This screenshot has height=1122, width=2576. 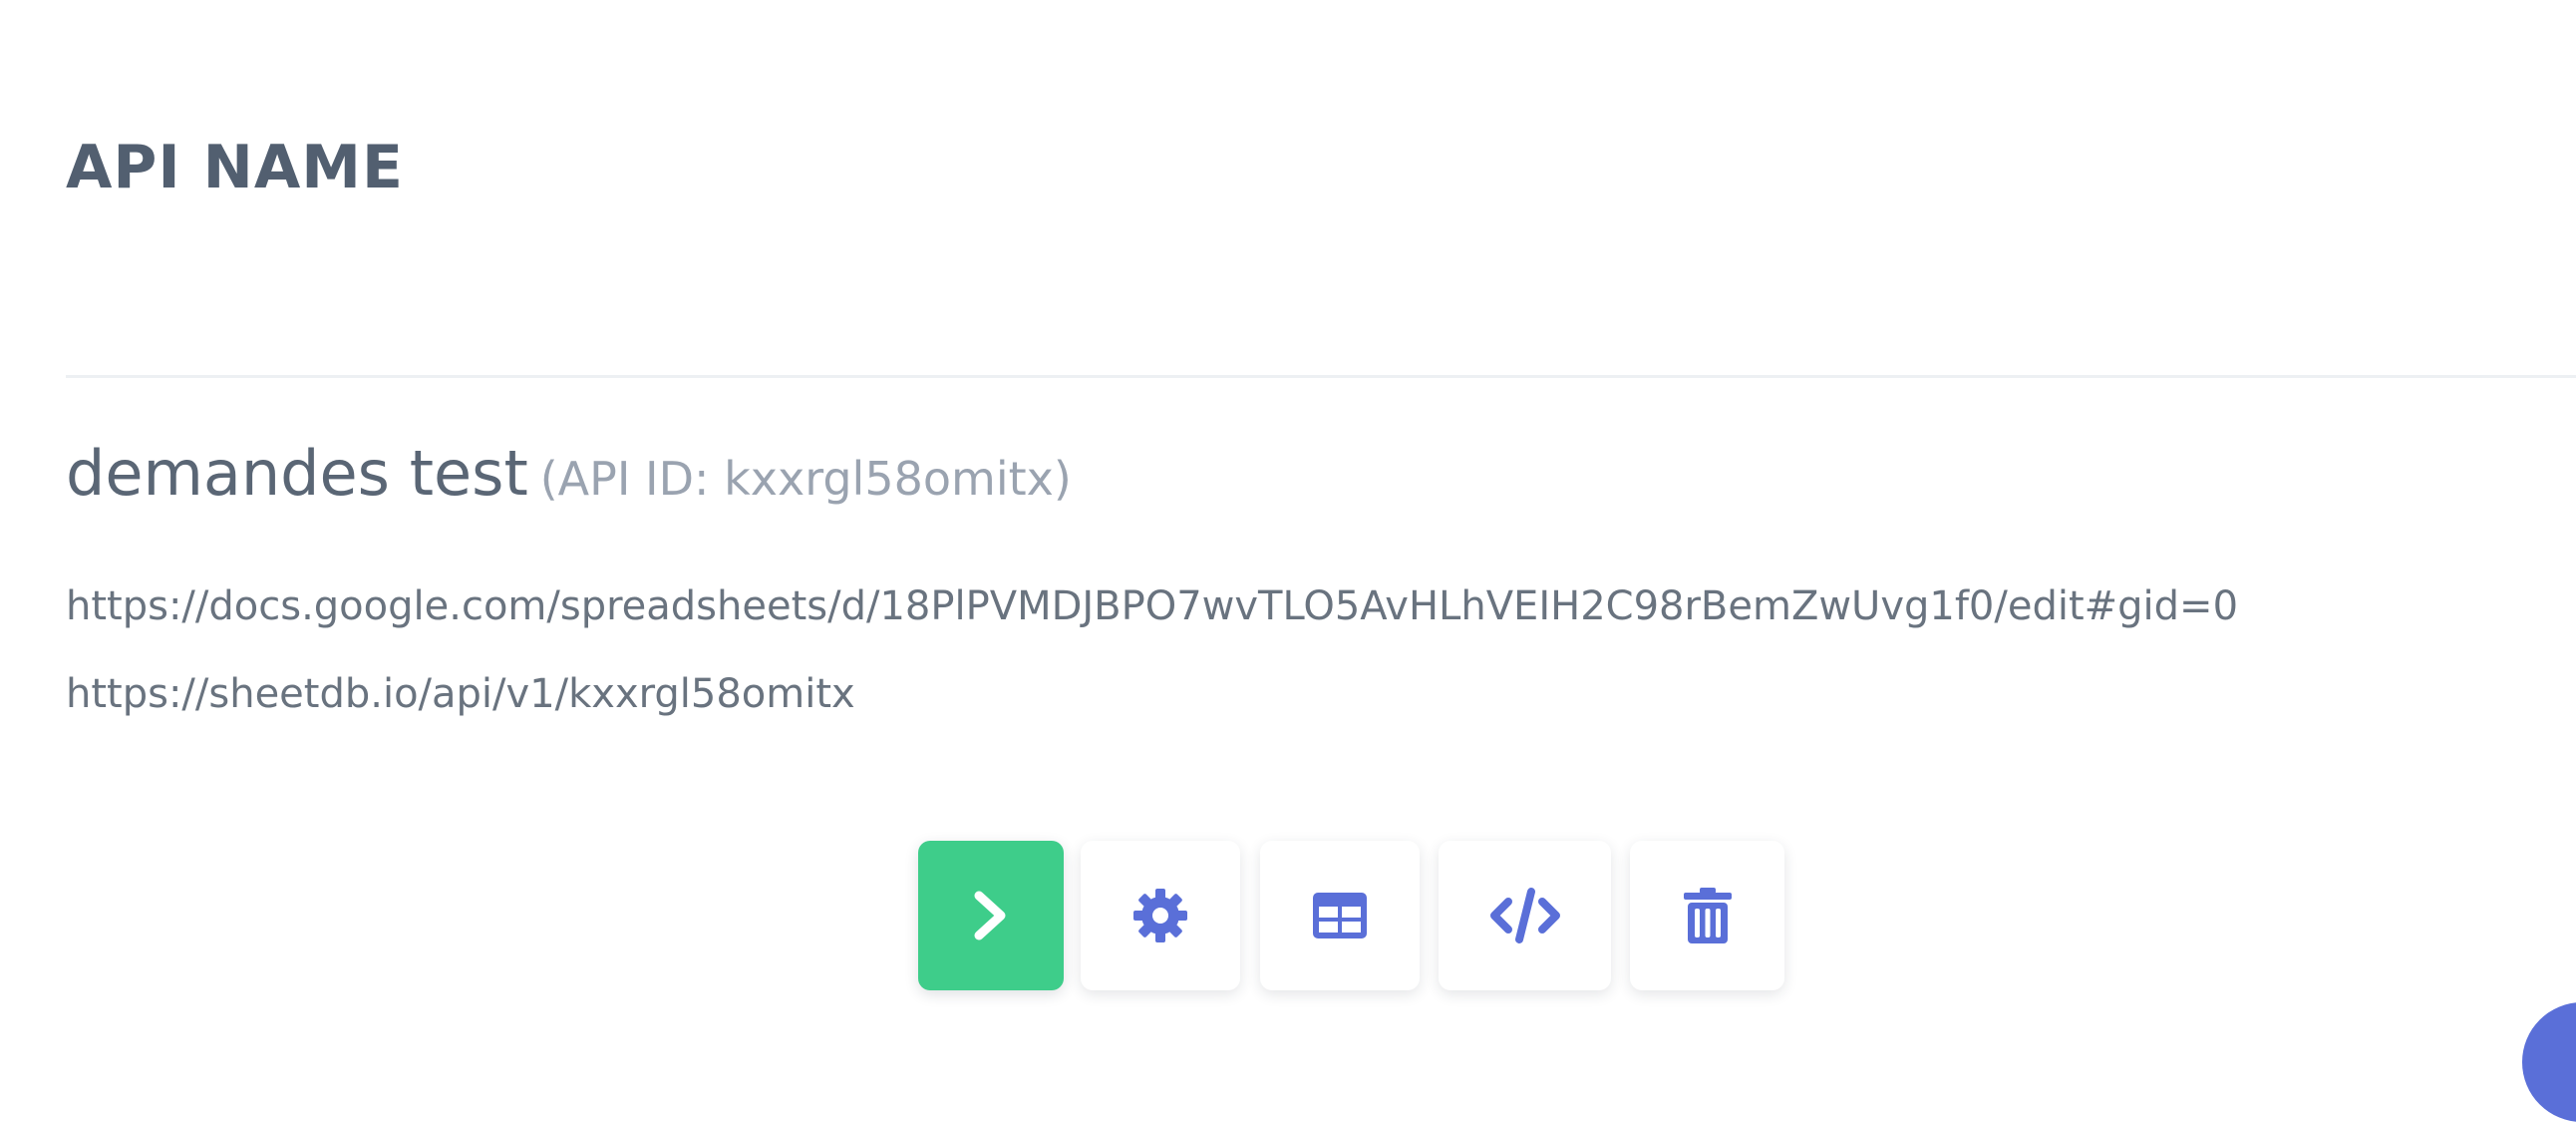 I want to click on chevron-right-icon, so click(x=991, y=915).